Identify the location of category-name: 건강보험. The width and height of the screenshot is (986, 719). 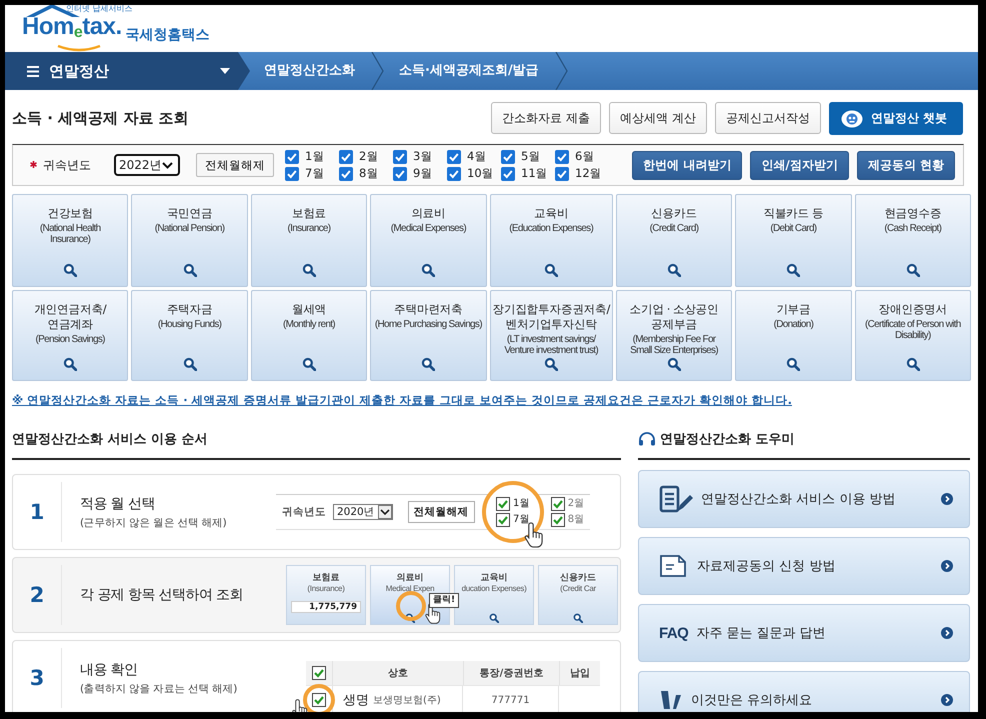
(70, 213).